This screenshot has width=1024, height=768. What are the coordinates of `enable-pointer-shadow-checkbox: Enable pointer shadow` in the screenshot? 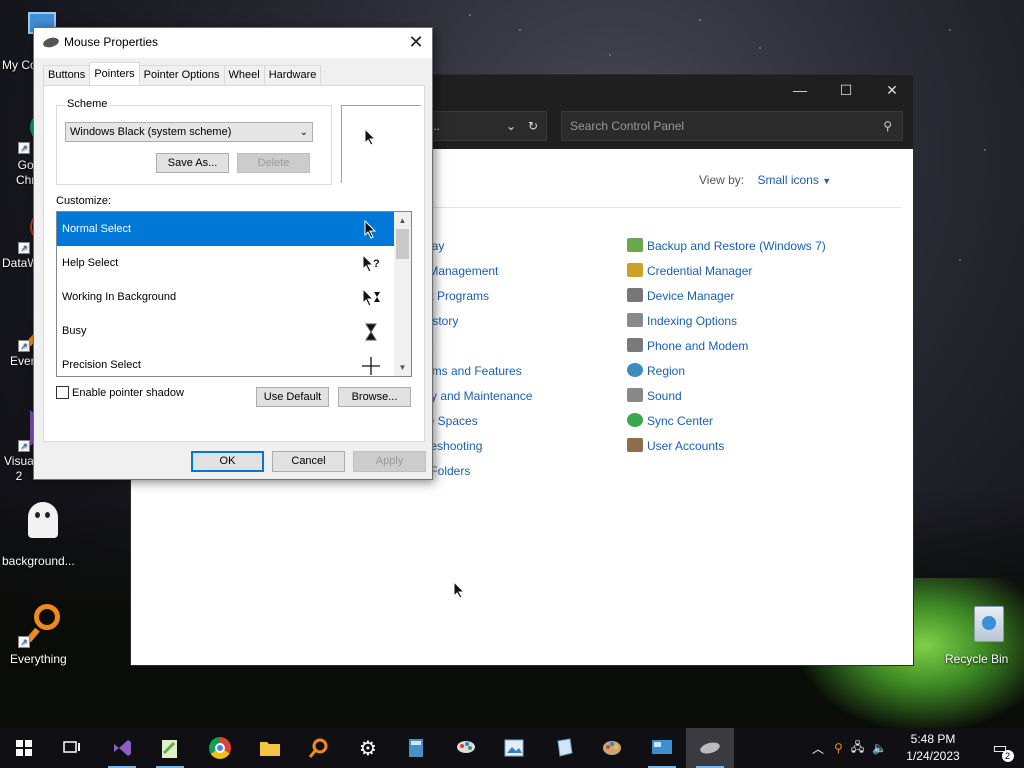 It's located at (120, 392).